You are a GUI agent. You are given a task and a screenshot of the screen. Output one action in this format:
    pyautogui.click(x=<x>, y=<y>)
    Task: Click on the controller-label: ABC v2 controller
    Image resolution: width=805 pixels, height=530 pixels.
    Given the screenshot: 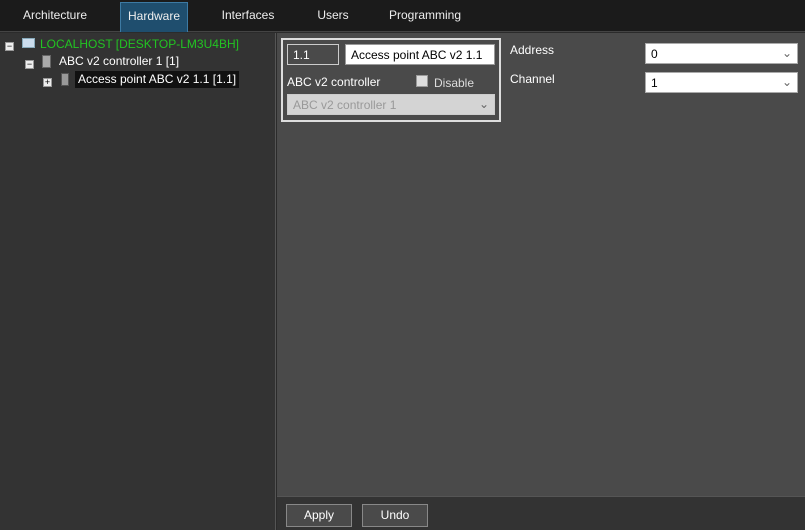 What is the action you would take?
    pyautogui.click(x=334, y=82)
    